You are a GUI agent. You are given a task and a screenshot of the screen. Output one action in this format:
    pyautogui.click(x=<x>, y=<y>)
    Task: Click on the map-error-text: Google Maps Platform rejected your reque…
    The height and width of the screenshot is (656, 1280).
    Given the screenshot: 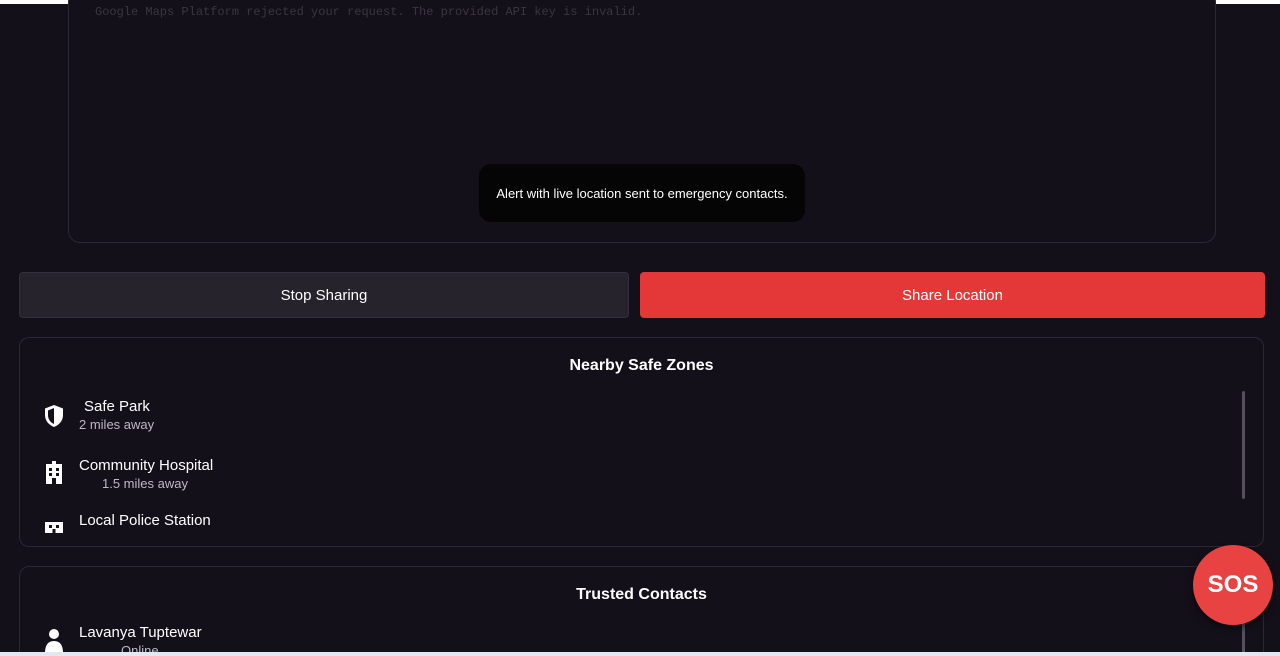 What is the action you would take?
    pyautogui.click(x=369, y=12)
    